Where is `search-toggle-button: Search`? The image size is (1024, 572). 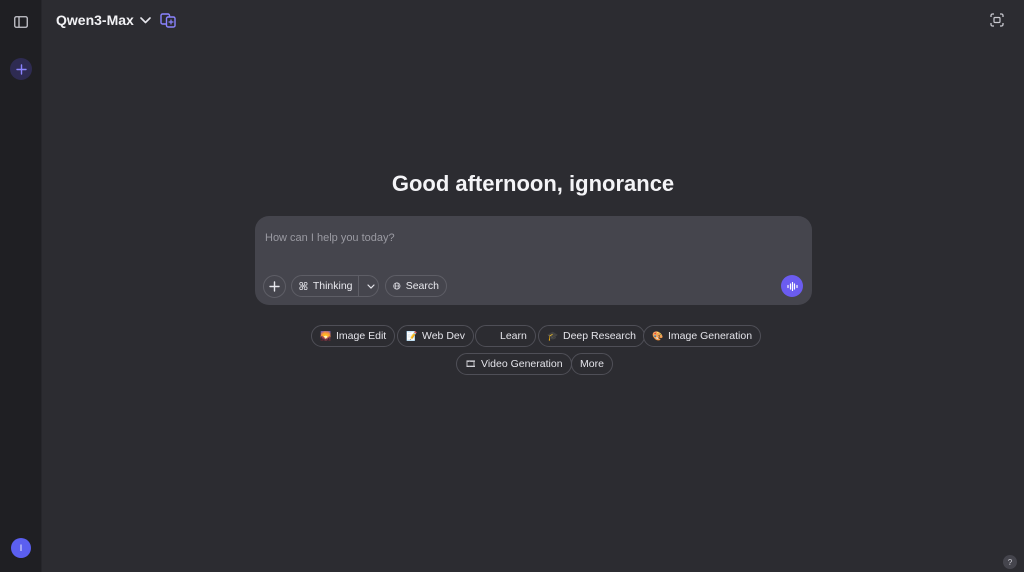
search-toggle-button: Search is located at coordinates (416, 286).